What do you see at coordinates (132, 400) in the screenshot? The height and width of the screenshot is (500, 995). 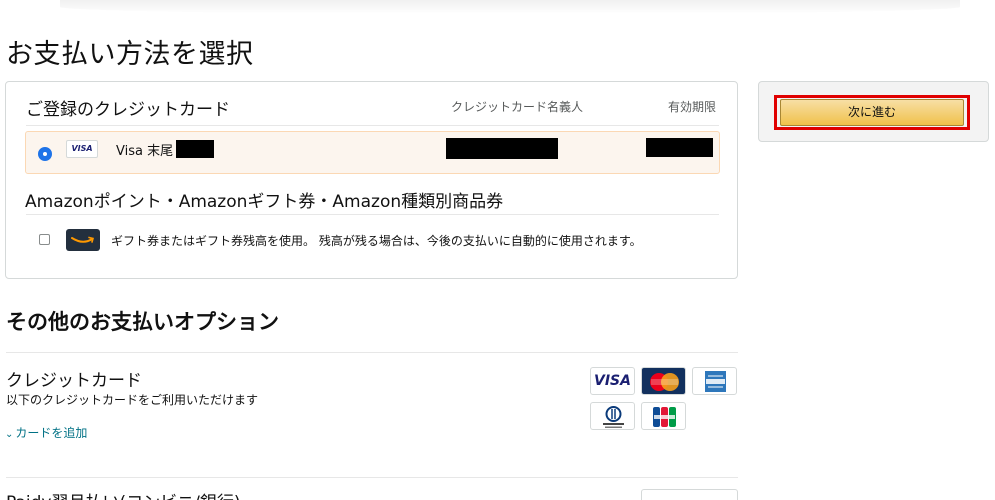 I see `credit-card-option-subtitle: 以下のクレジットカードをご利用いただけます` at bounding box center [132, 400].